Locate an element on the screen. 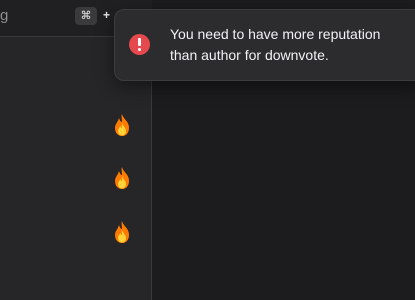  command-key-hint: ⌘ is located at coordinates (86, 16).